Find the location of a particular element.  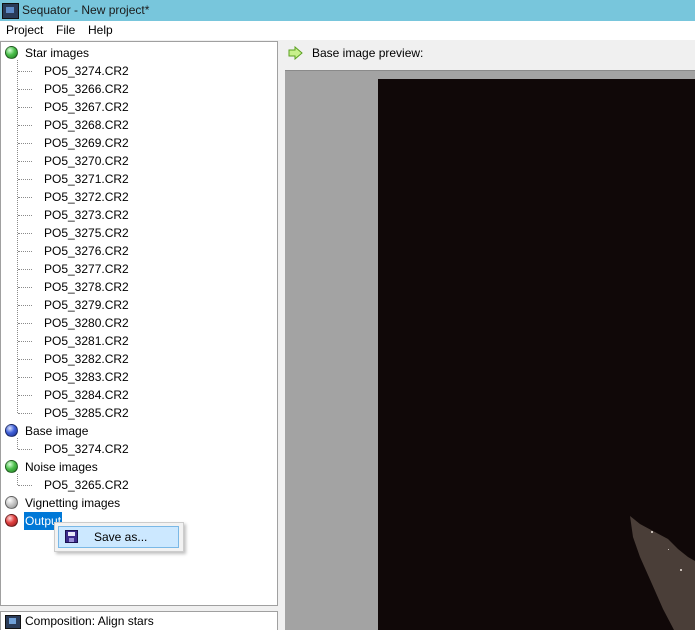

noise-images-status-icon is located at coordinates (11, 466).